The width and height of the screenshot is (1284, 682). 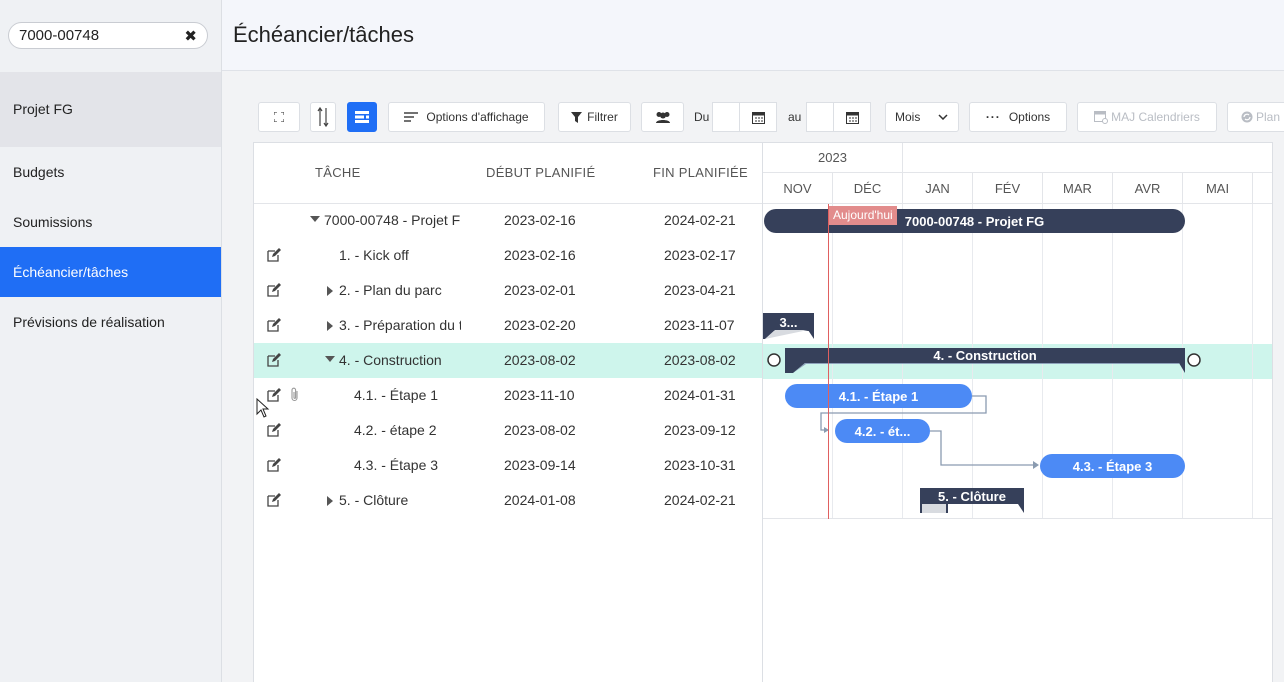 What do you see at coordinates (89, 322) in the screenshot?
I see `sidebar-item-label: Prévisions de réalisation` at bounding box center [89, 322].